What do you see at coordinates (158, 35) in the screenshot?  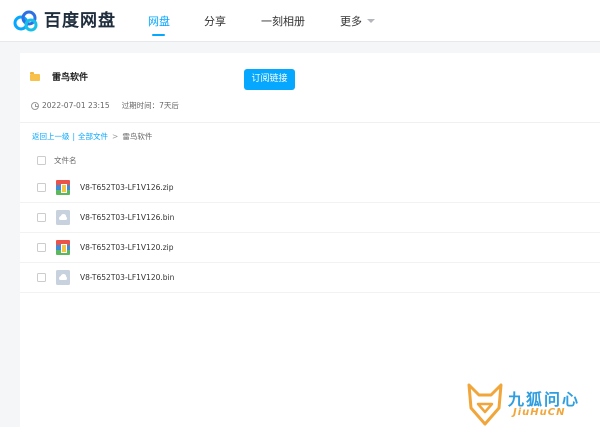 I see `active-nav-indicator` at bounding box center [158, 35].